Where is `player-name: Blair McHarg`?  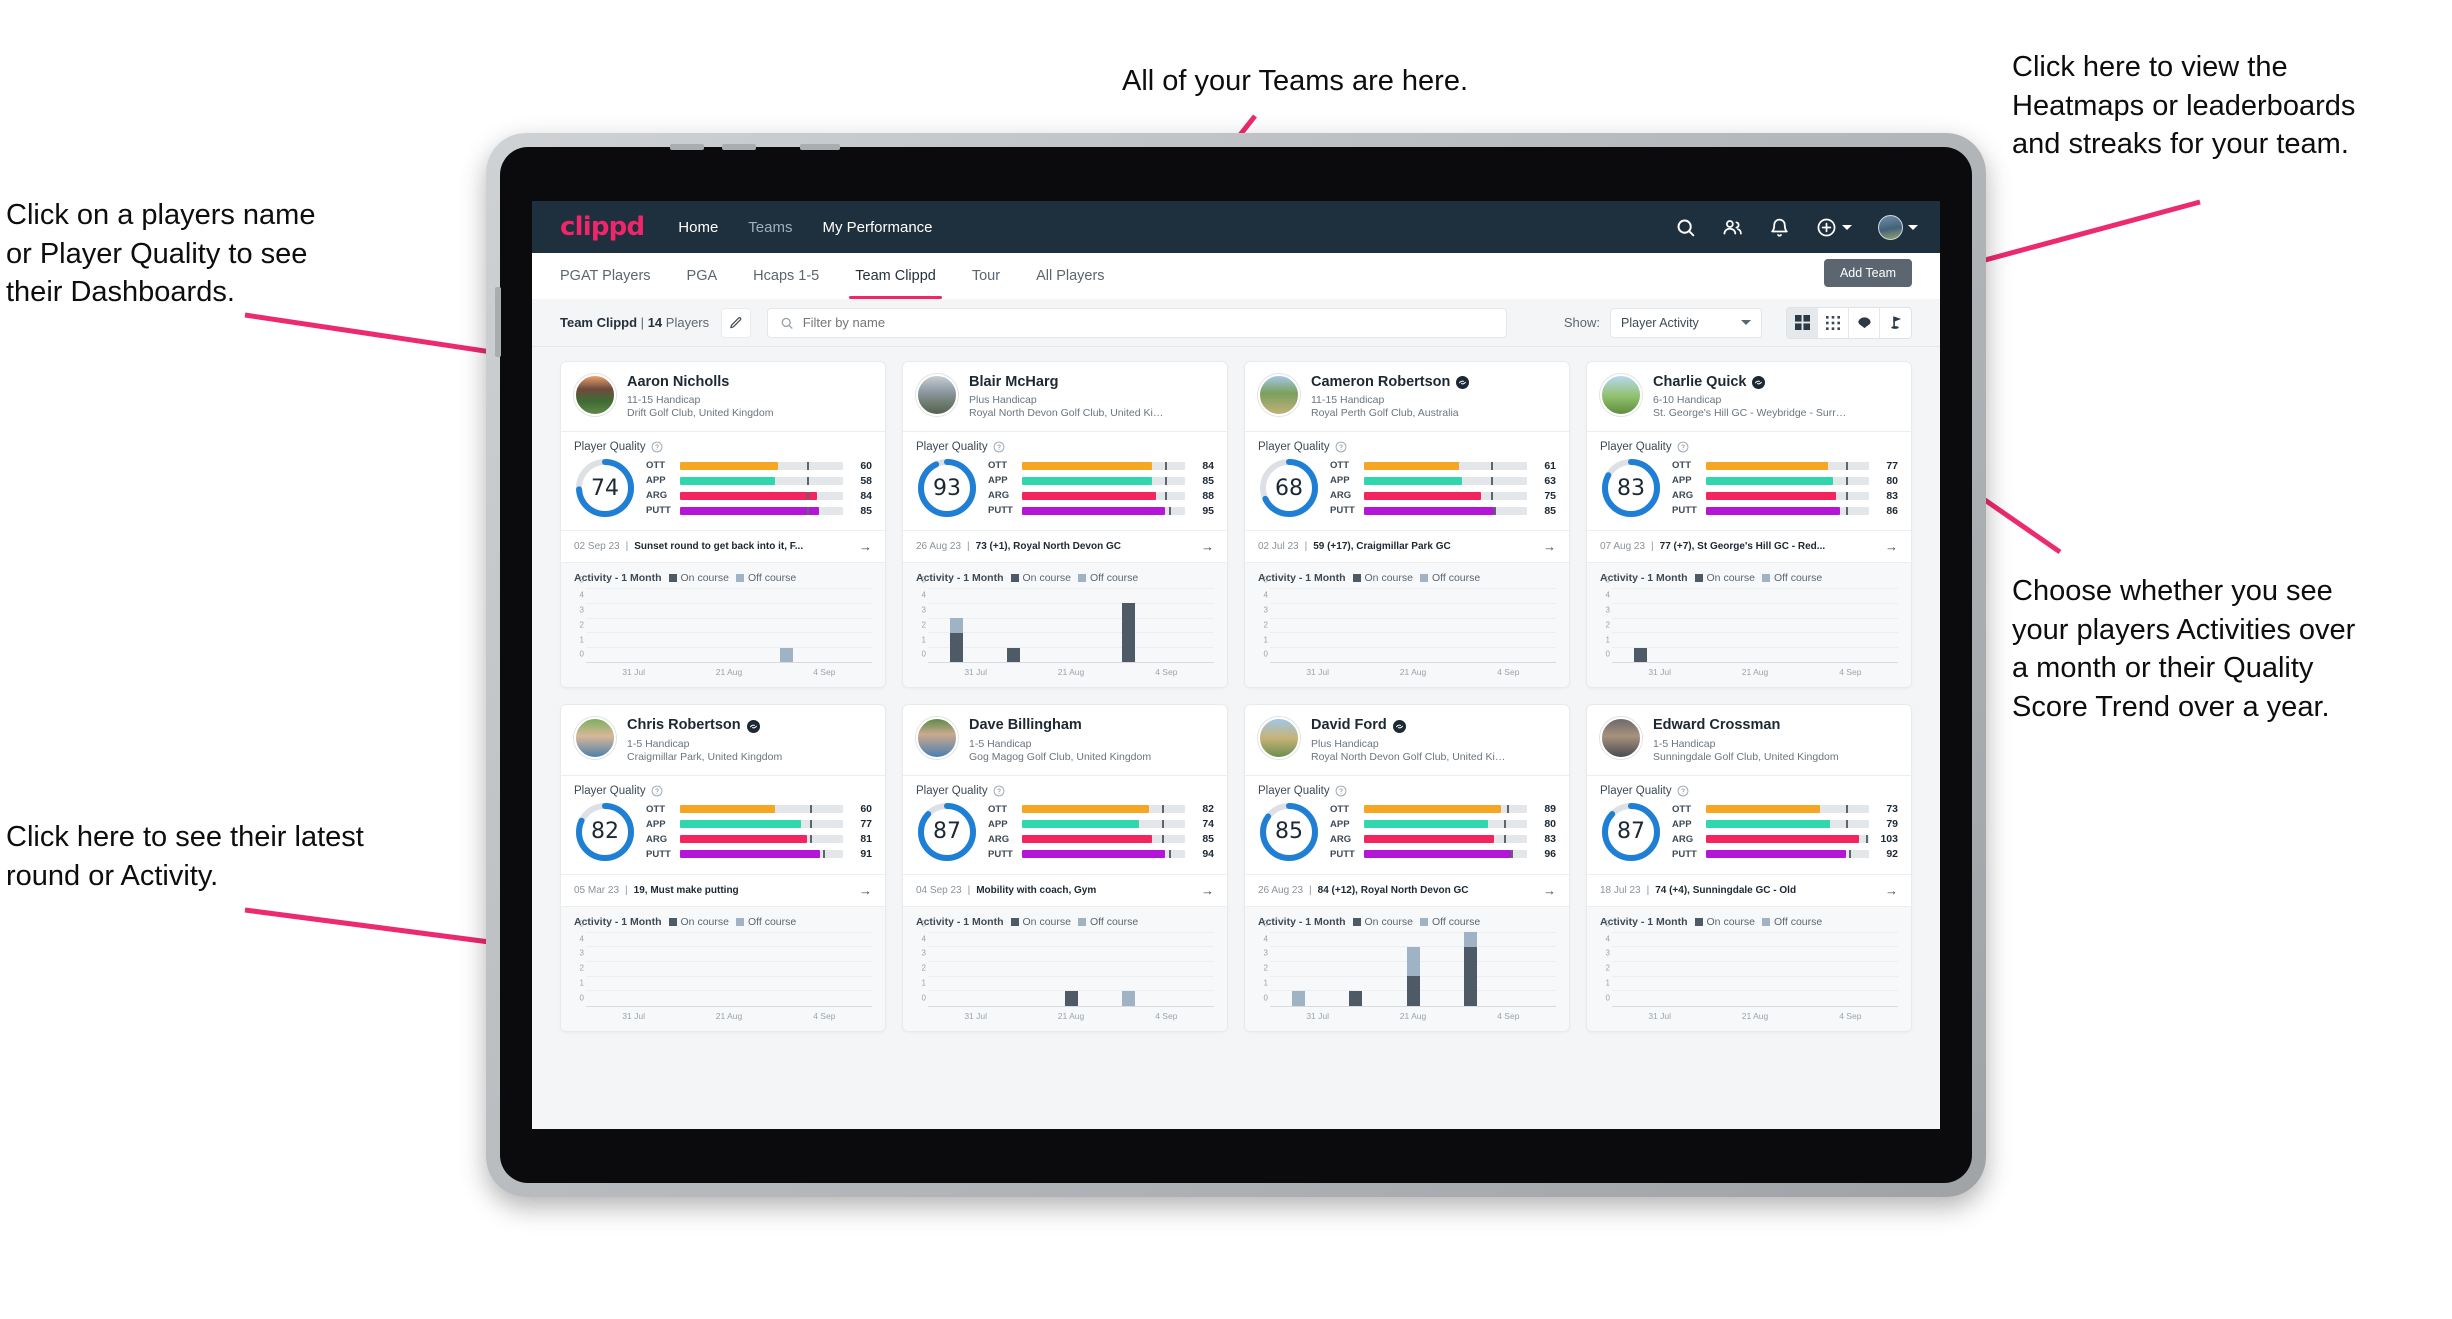 player-name: Blair McHarg is located at coordinates (1013, 382).